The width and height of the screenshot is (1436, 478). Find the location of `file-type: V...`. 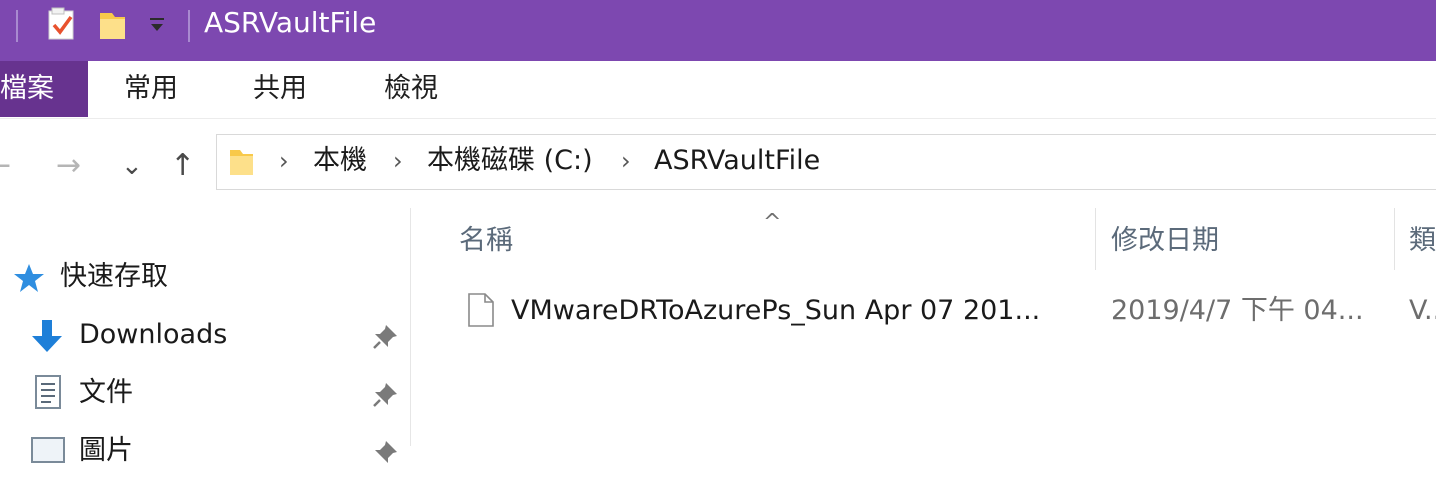

file-type: V... is located at coordinates (1422, 310).